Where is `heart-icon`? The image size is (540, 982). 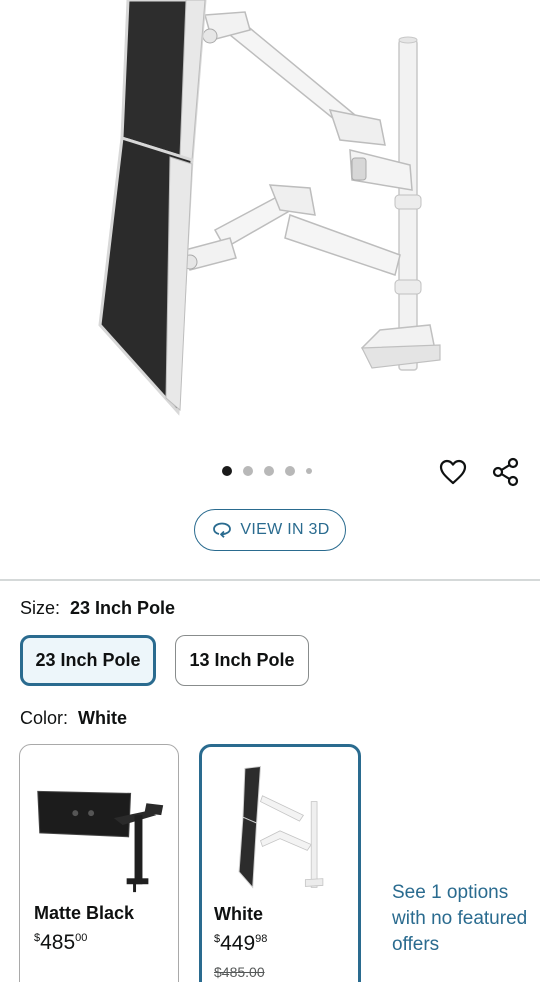 heart-icon is located at coordinates (453, 472).